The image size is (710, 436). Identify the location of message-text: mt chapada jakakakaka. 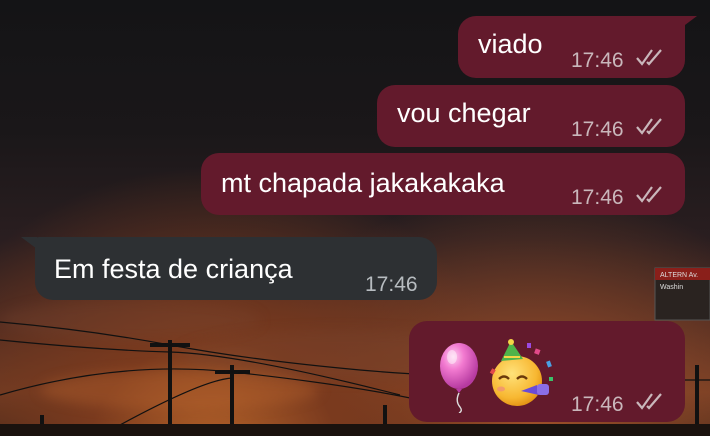
(363, 183).